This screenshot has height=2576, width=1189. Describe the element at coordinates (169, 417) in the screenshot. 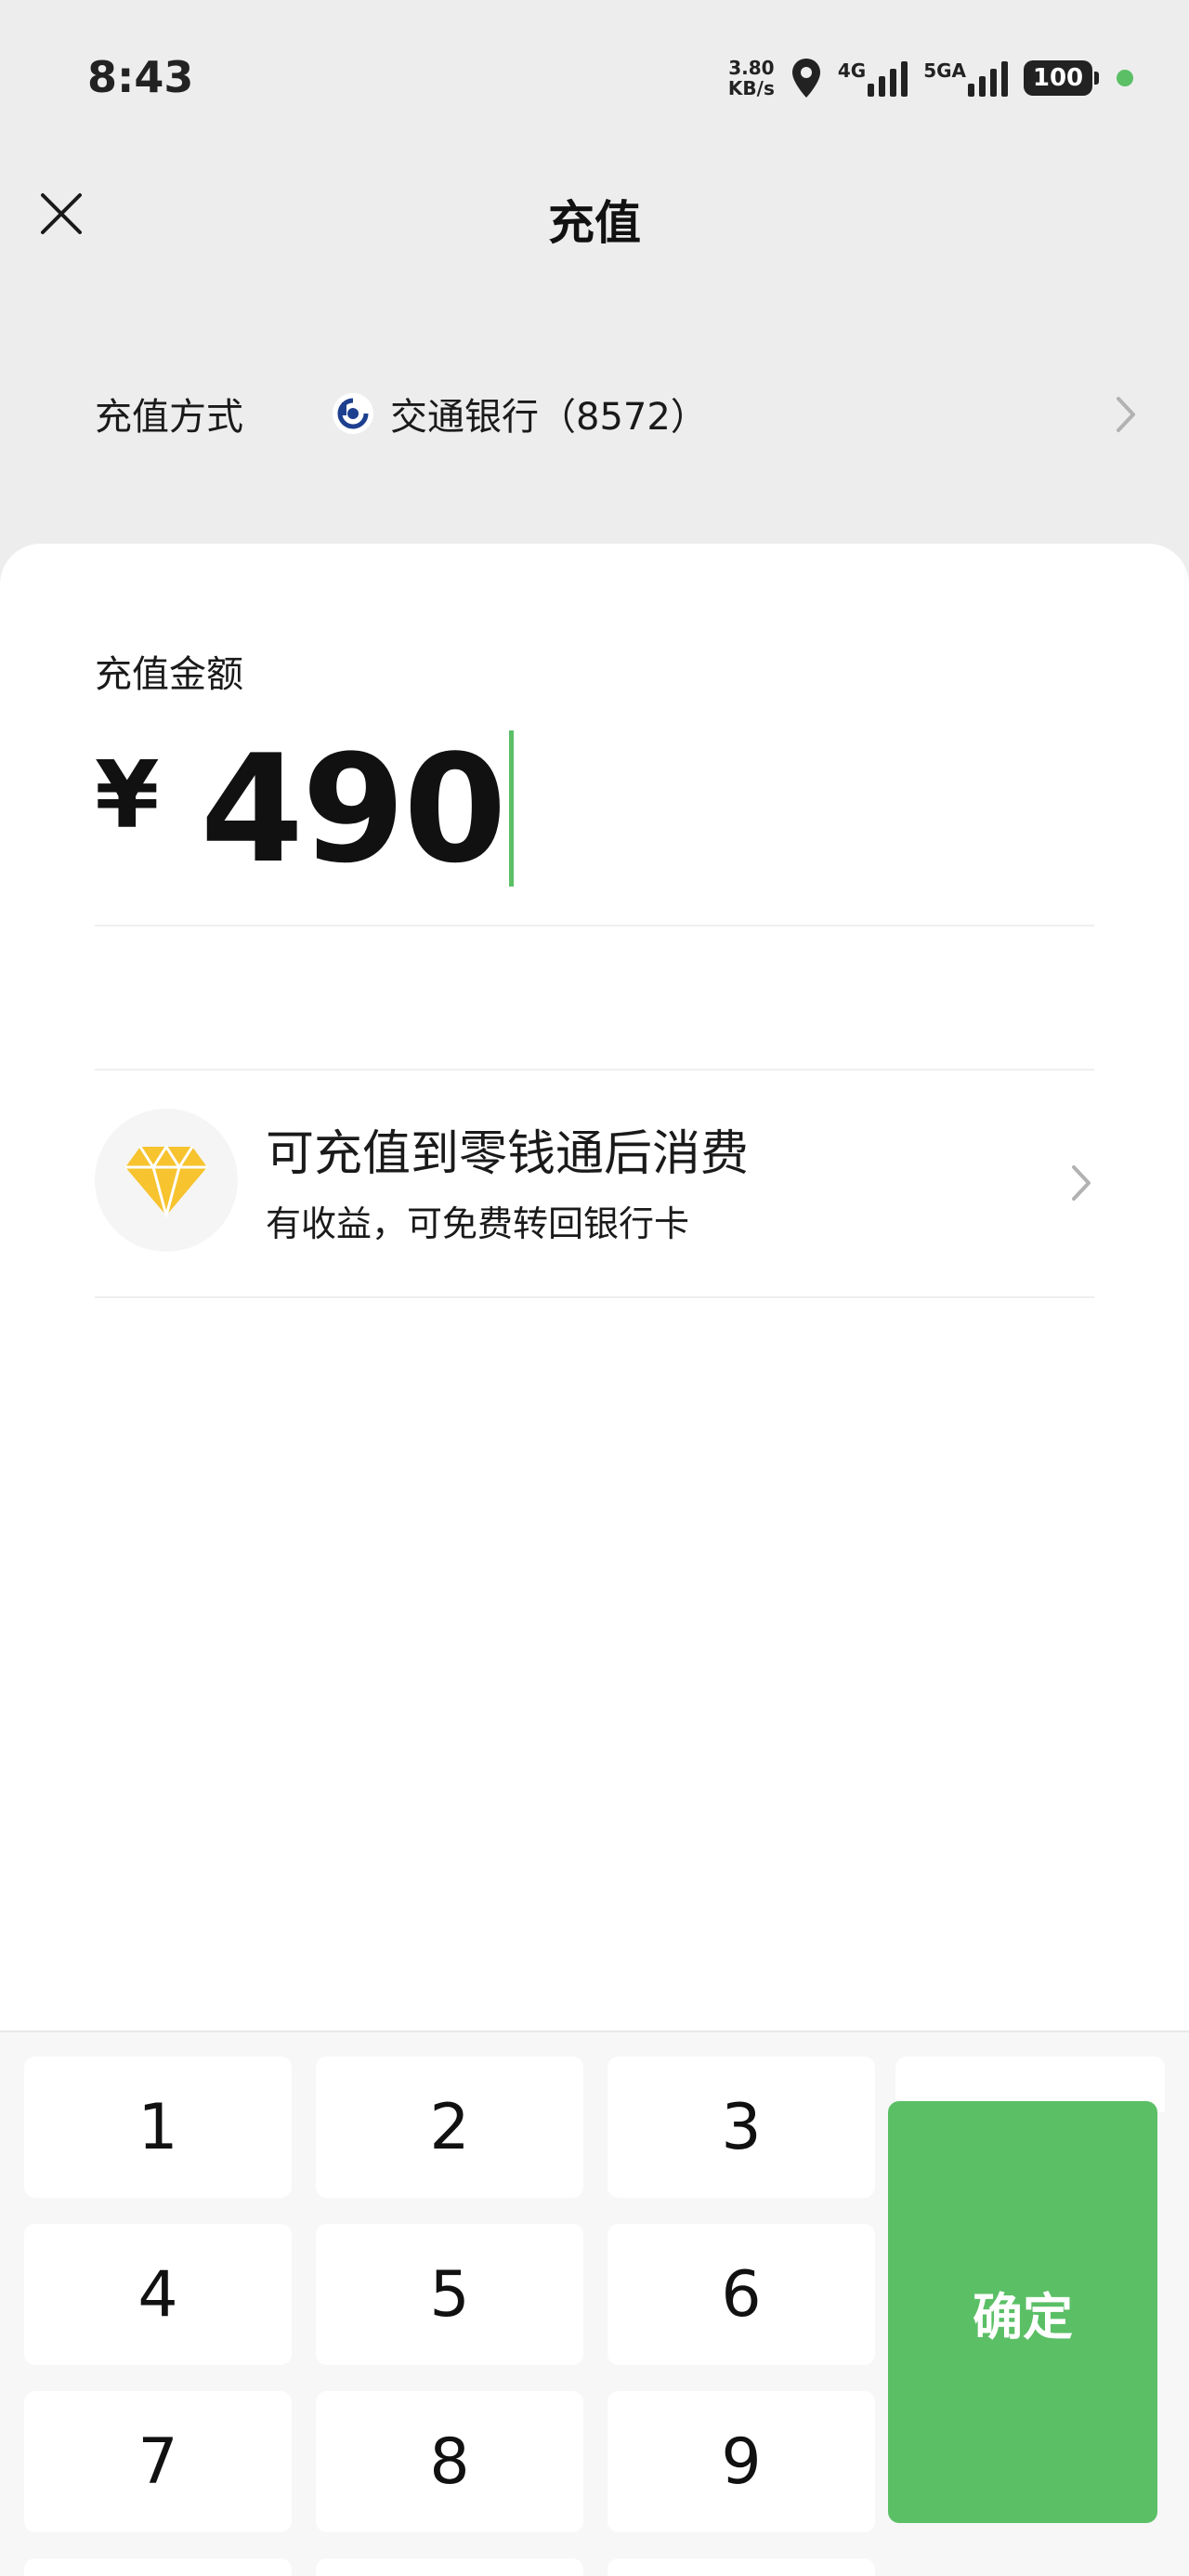

I see `payment-method-label: 充值方式` at that location.